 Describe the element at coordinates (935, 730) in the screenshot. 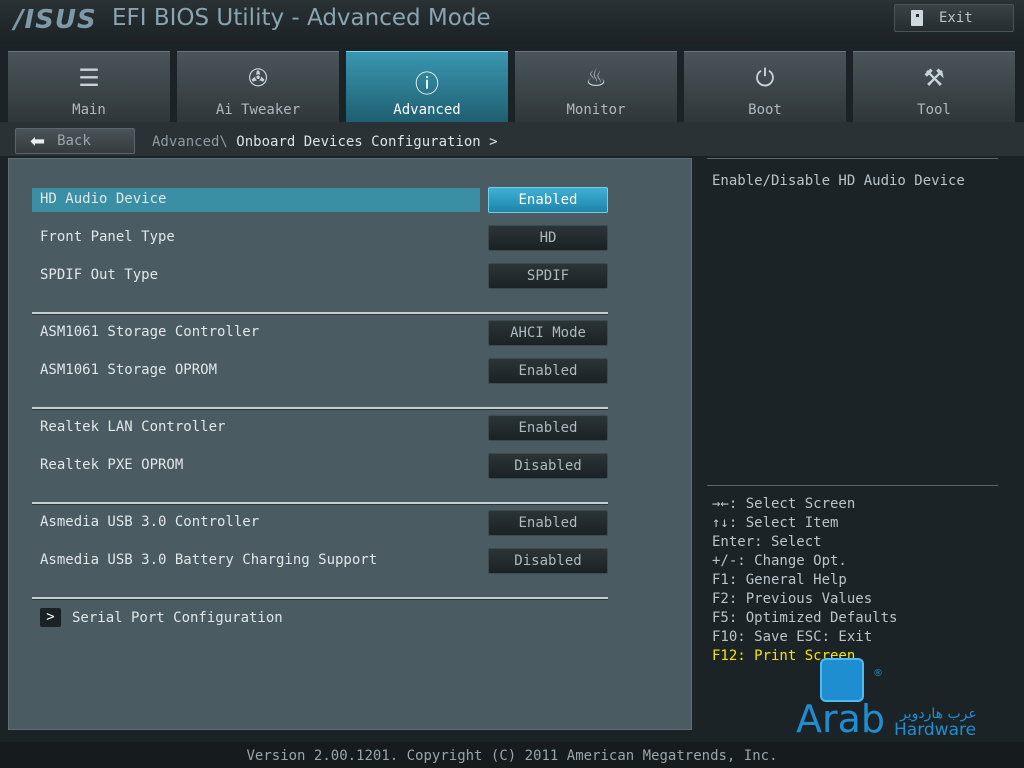

I see `watermark-hardware: Hardware` at that location.